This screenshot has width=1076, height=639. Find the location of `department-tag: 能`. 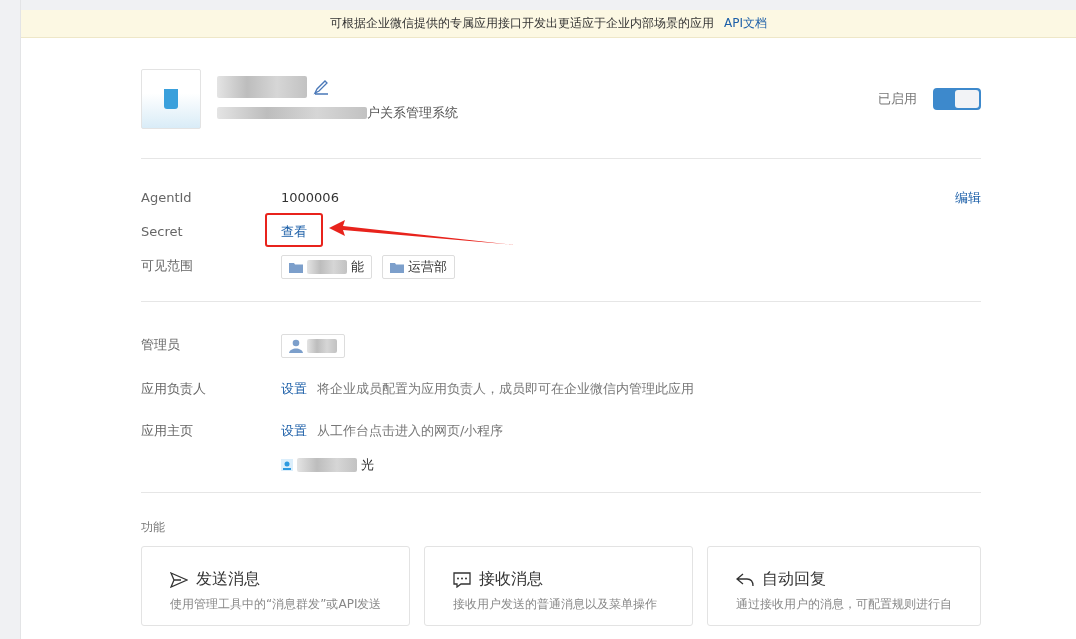

department-tag: 能 is located at coordinates (326, 267).